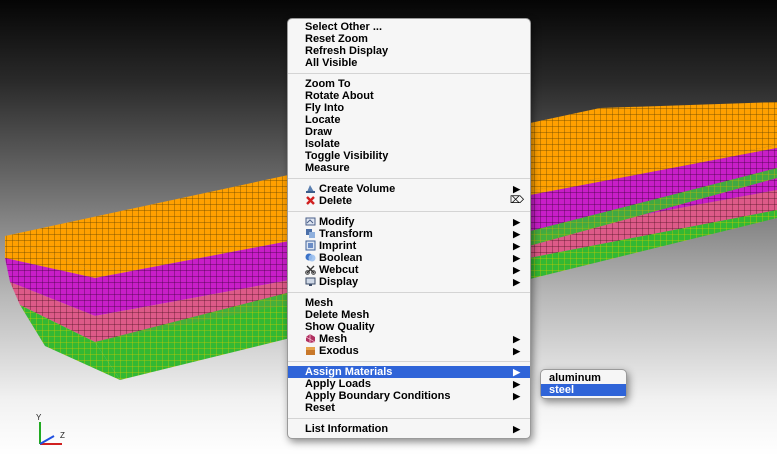  I want to click on menu-item-toggle-visibility: Toggle Visibility, so click(409, 156).